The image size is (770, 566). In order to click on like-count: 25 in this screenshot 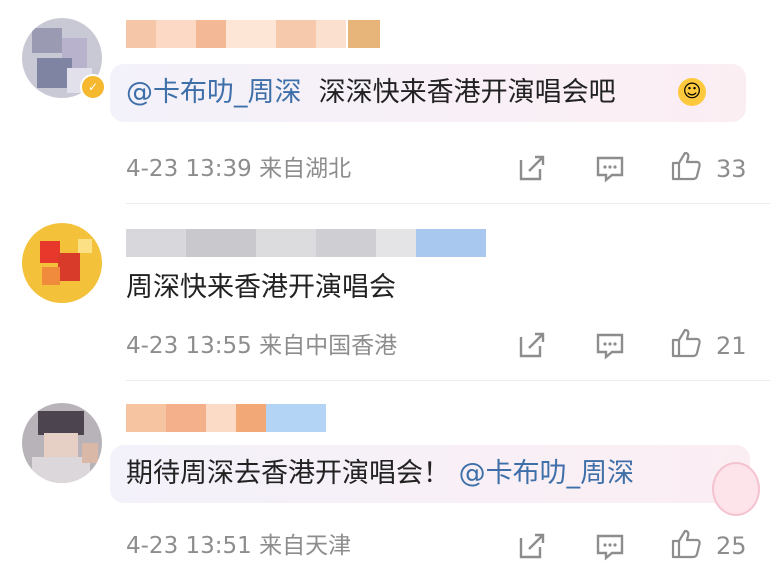, I will do `click(731, 546)`.